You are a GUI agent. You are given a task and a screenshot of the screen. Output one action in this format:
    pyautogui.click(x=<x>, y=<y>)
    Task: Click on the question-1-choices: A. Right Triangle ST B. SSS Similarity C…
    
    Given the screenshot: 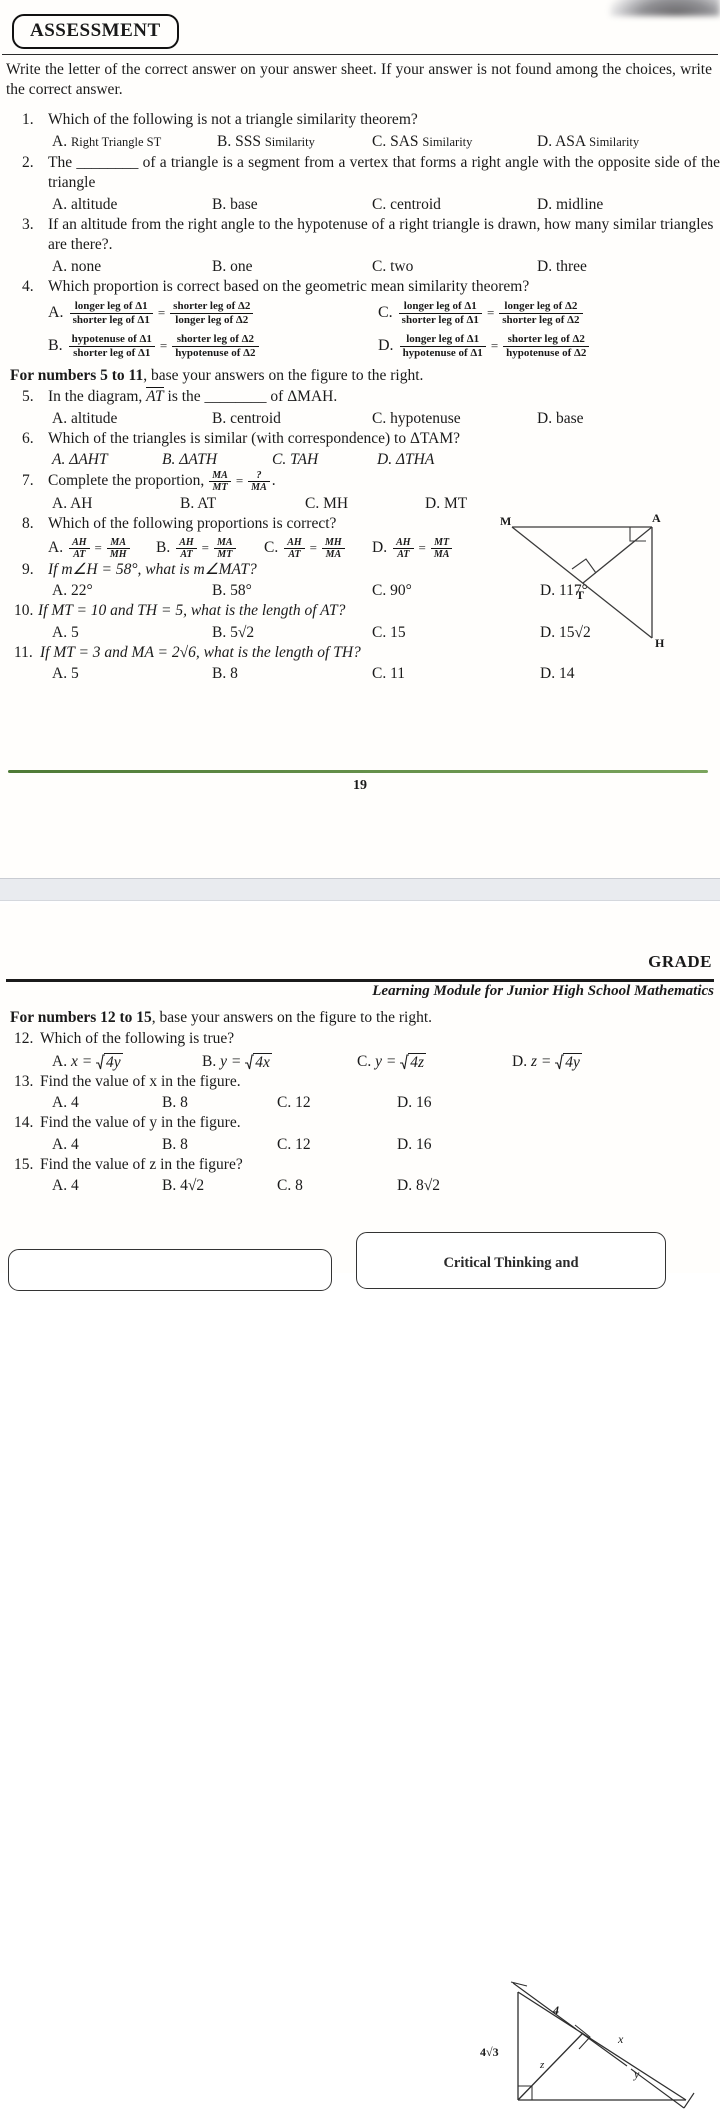 What is the action you would take?
    pyautogui.click(x=386, y=142)
    